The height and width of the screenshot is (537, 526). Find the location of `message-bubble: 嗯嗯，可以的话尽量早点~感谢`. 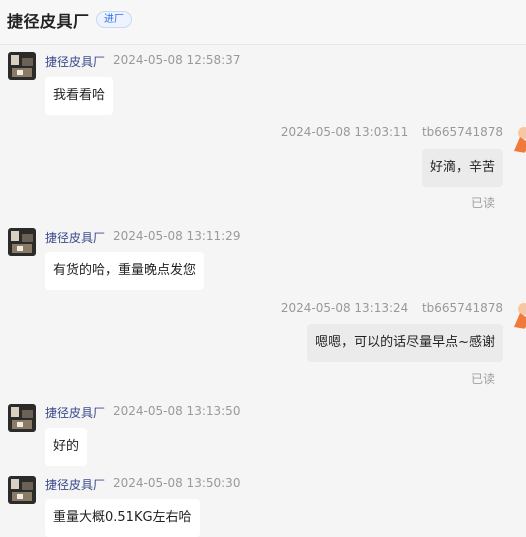

message-bubble: 嗯嗯，可以的话尽量早点~感谢 is located at coordinates (405, 343).